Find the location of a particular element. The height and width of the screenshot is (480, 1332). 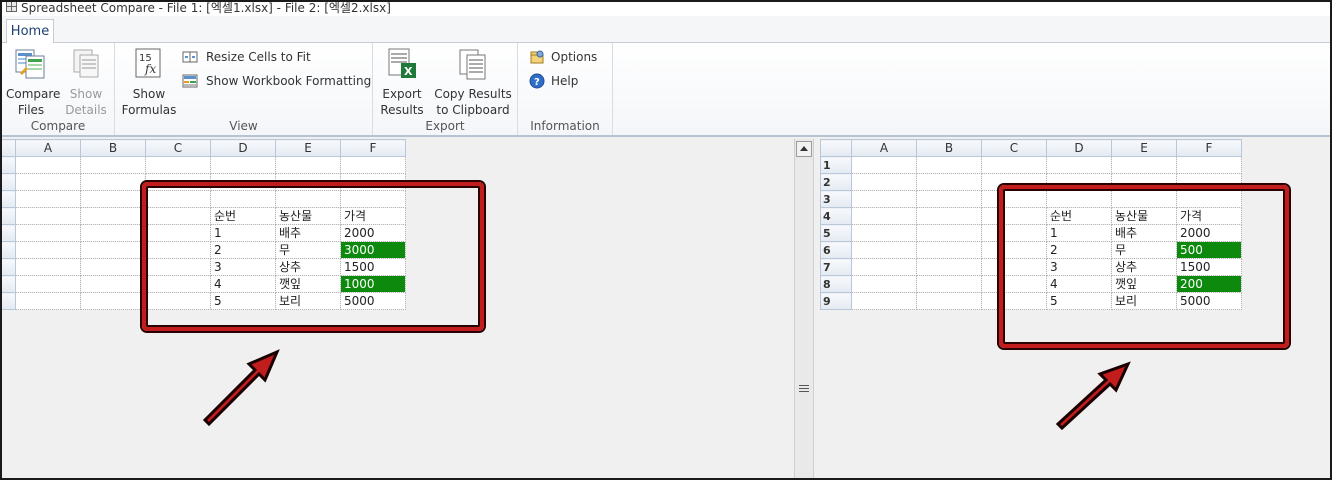

copy-results-button: Copy Results to Clipboard is located at coordinates (473, 82).